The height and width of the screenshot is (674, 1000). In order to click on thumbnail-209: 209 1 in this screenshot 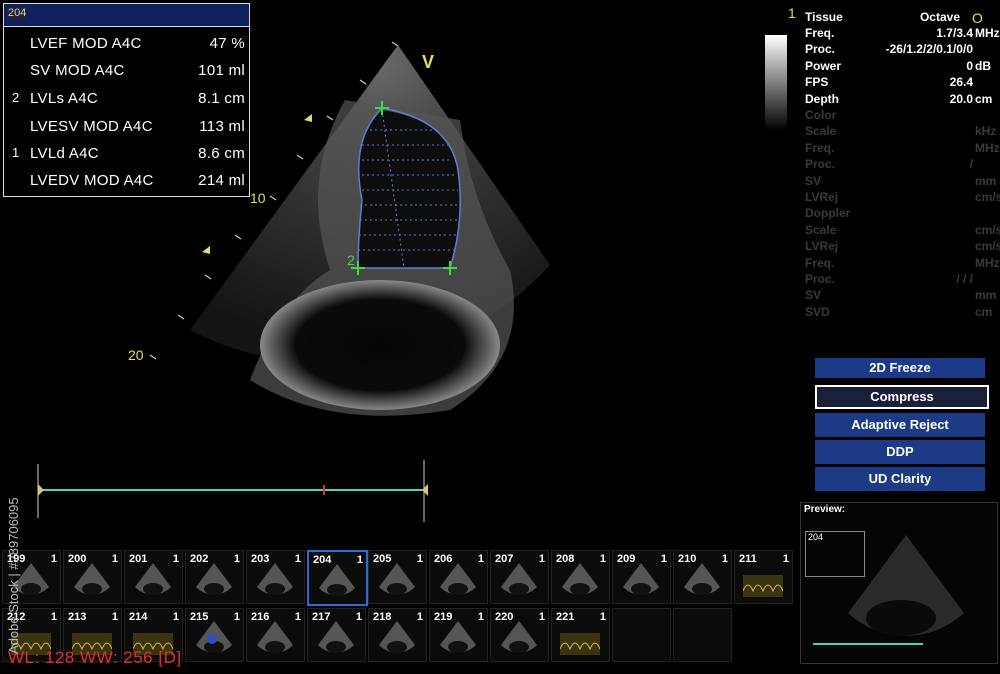, I will do `click(641, 577)`.